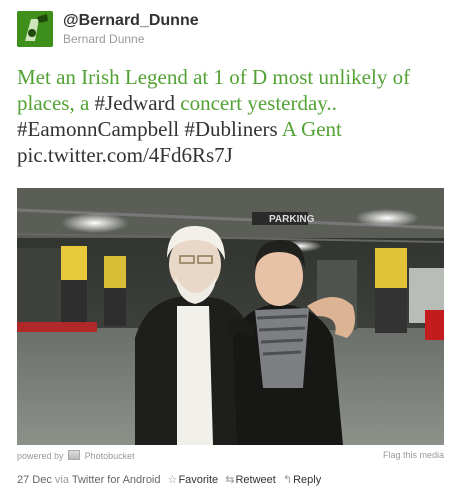 The height and width of the screenshot is (500, 471). What do you see at coordinates (198, 480) in the screenshot?
I see `favorite-button: Favorite` at bounding box center [198, 480].